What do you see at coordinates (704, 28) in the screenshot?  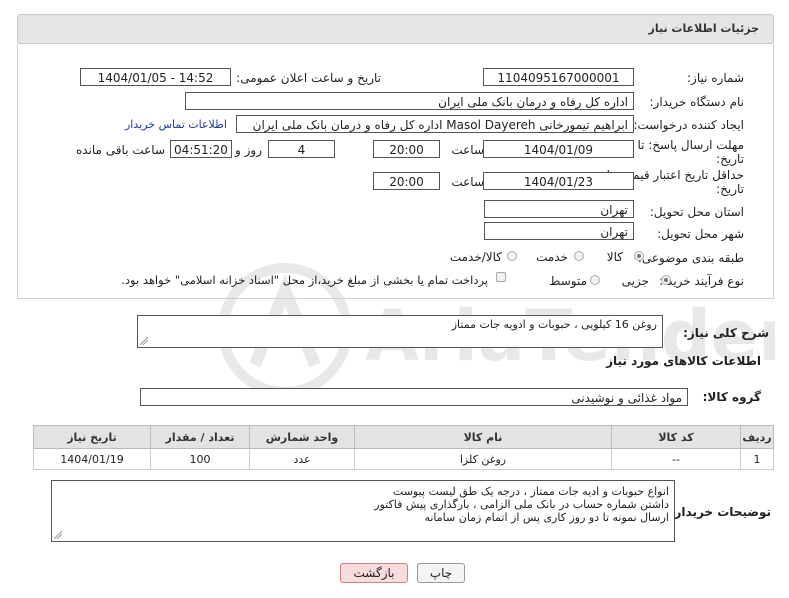 I see `page-title: جزئیات اطلاعات نیاز` at bounding box center [704, 28].